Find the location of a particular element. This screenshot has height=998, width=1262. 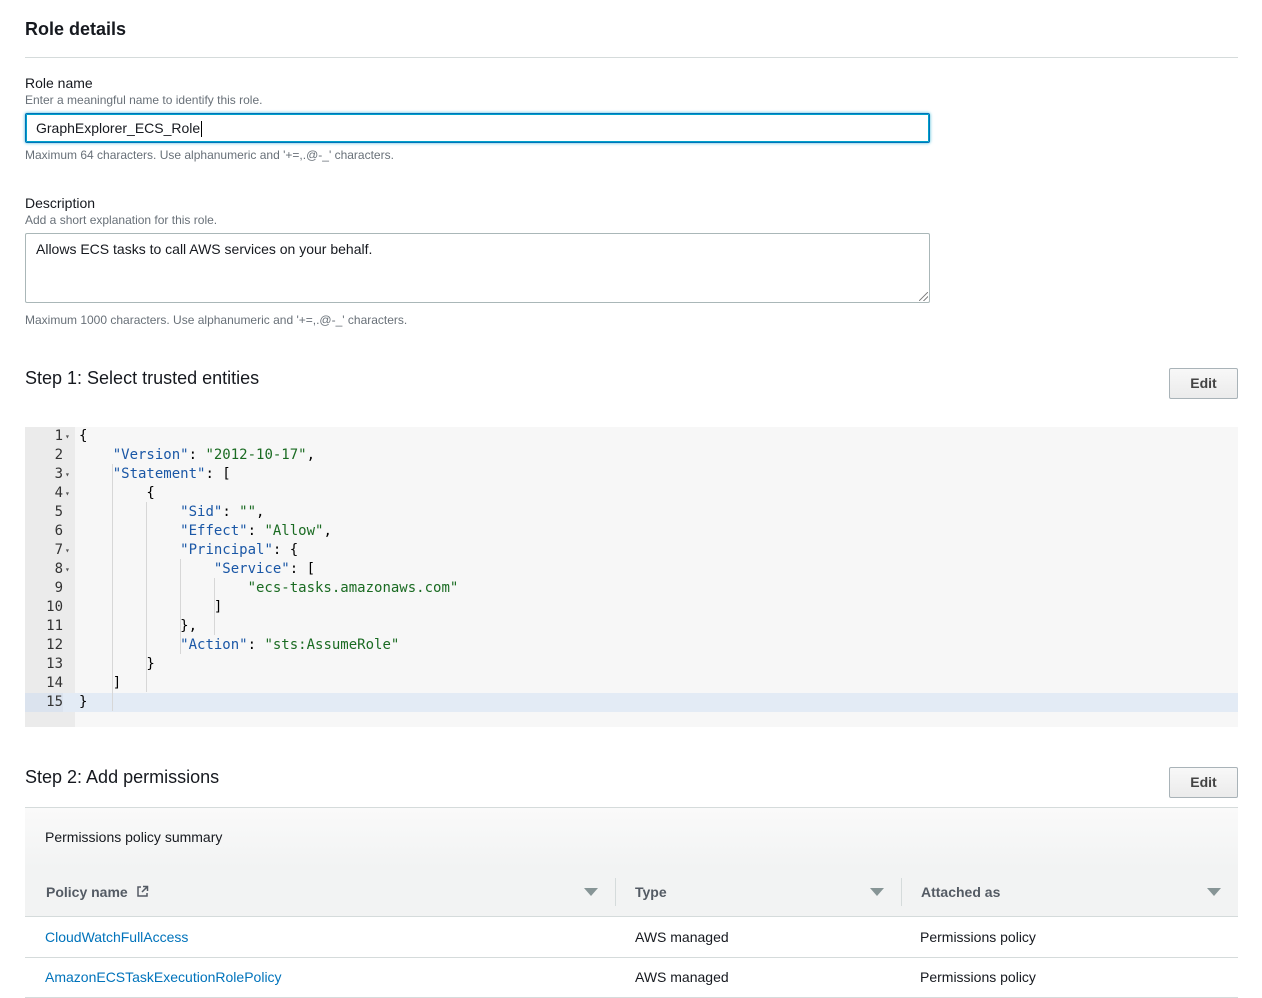

step2-title: Step 2: Add permissions is located at coordinates (122, 777).